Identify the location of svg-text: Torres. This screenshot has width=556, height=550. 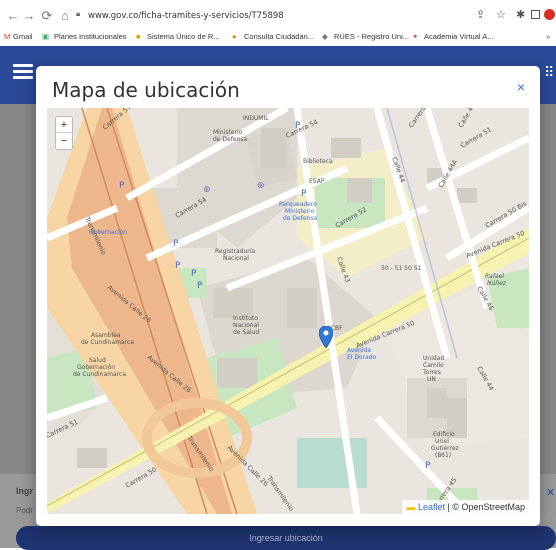
(431, 372).